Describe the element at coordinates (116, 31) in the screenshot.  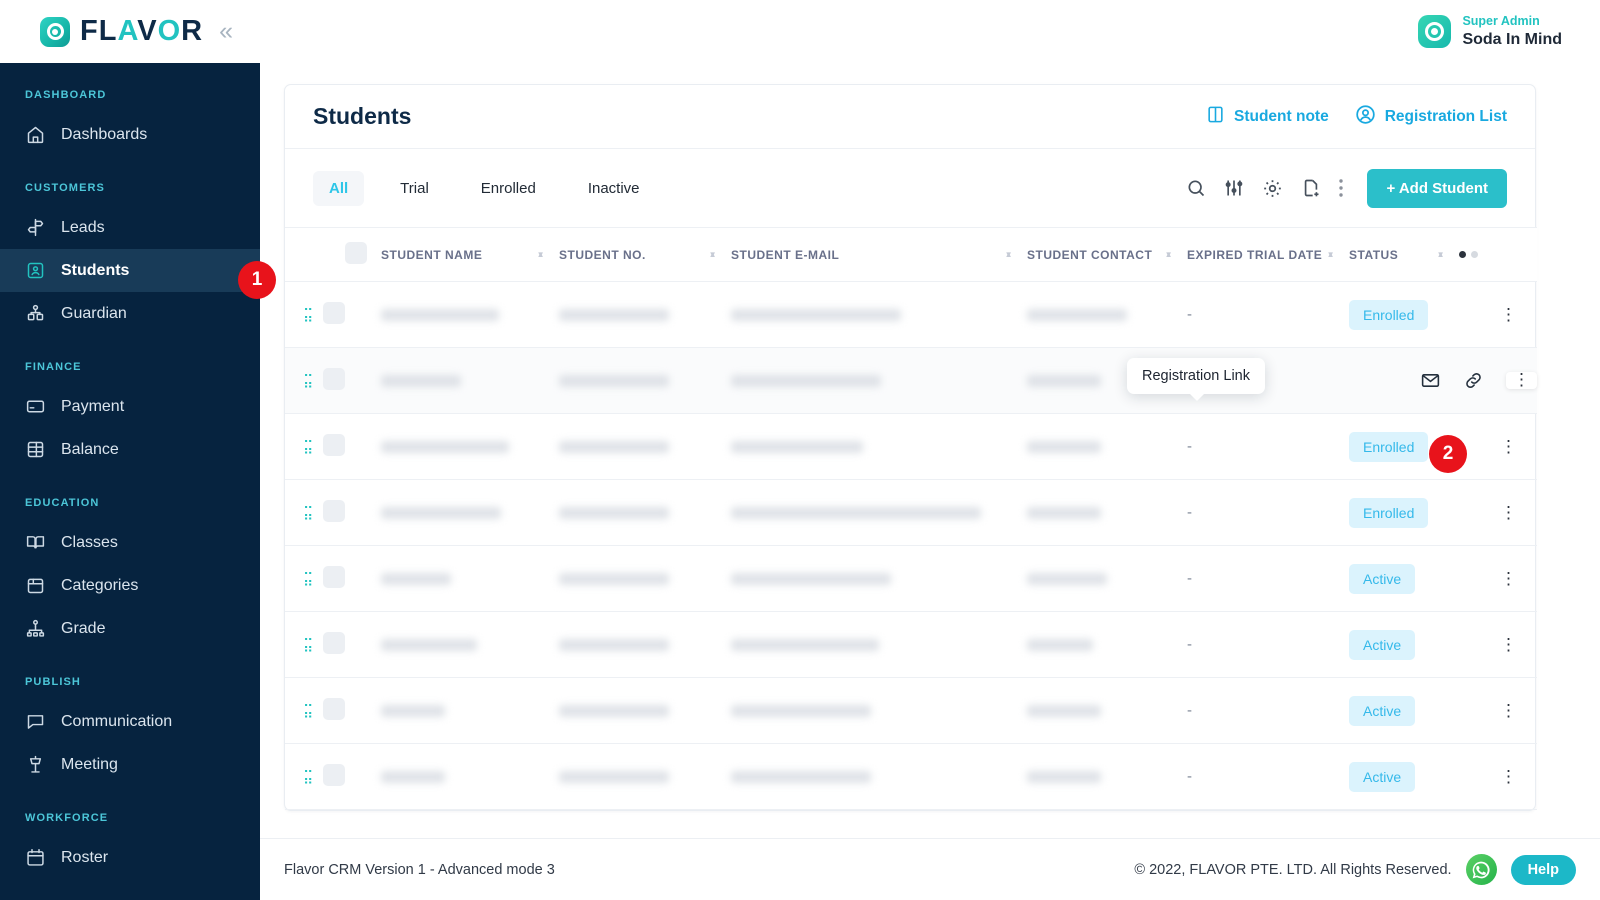
I see `brand-logo: FLAVOR «` at that location.